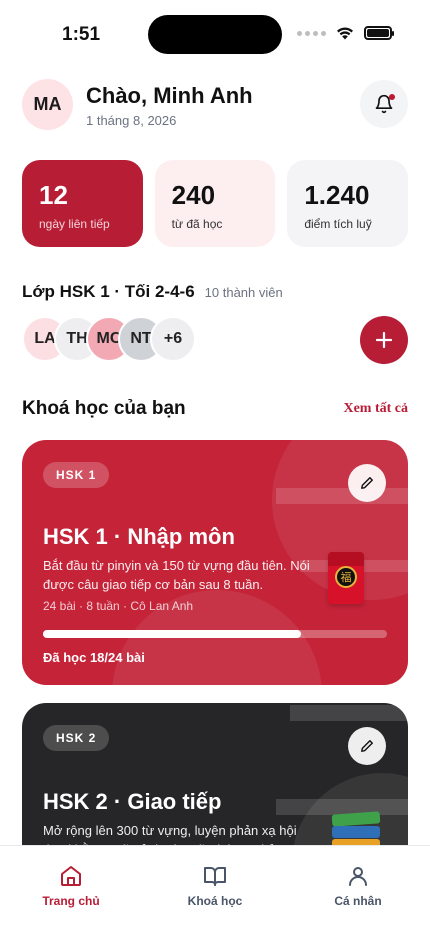  What do you see at coordinates (215, 409) in the screenshot?
I see `courses-section-header: Khoá học của bạn Xem tất cả` at bounding box center [215, 409].